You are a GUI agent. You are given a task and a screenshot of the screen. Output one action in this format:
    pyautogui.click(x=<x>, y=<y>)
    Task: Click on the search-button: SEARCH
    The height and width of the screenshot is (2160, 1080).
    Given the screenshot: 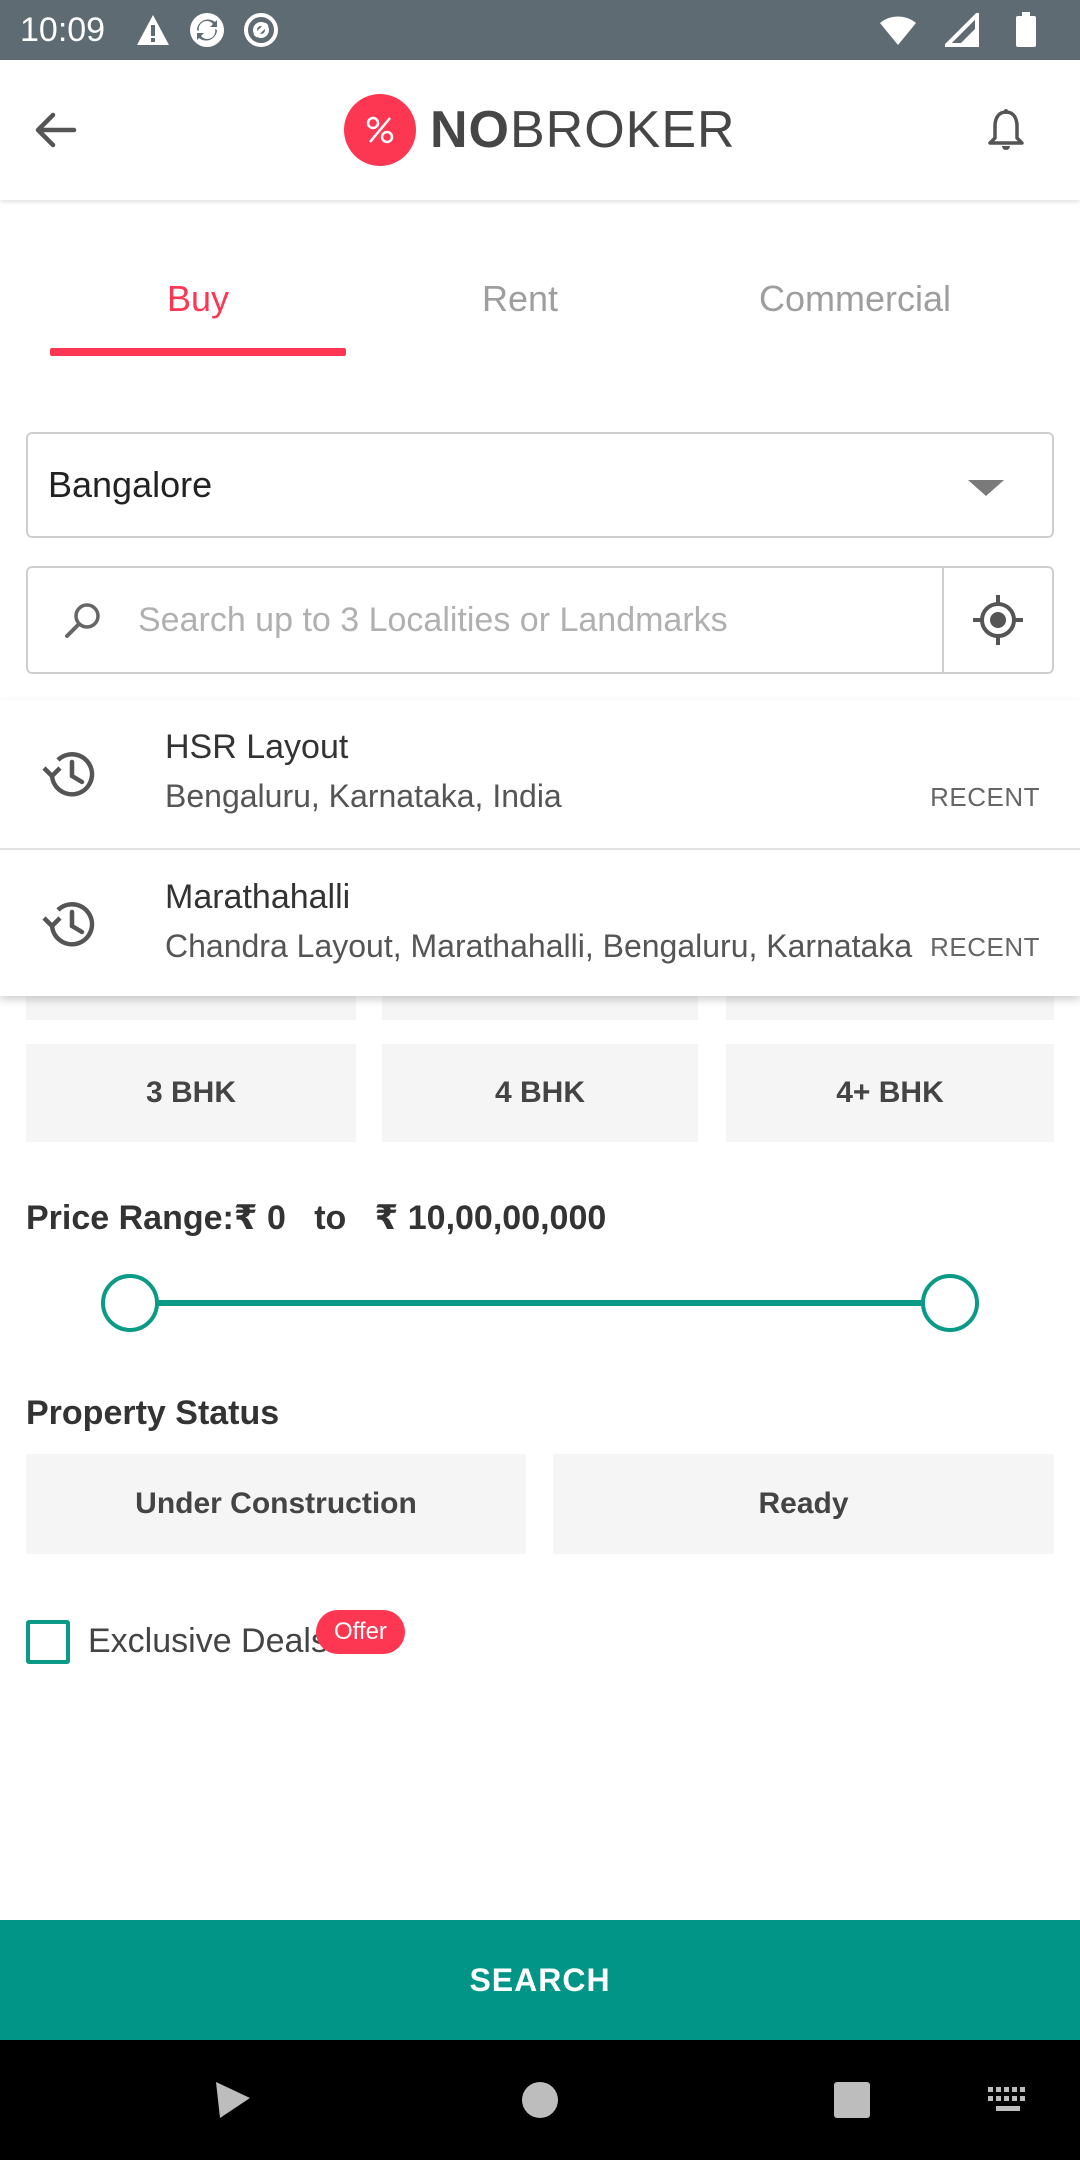 What is the action you would take?
    pyautogui.click(x=540, y=1980)
    